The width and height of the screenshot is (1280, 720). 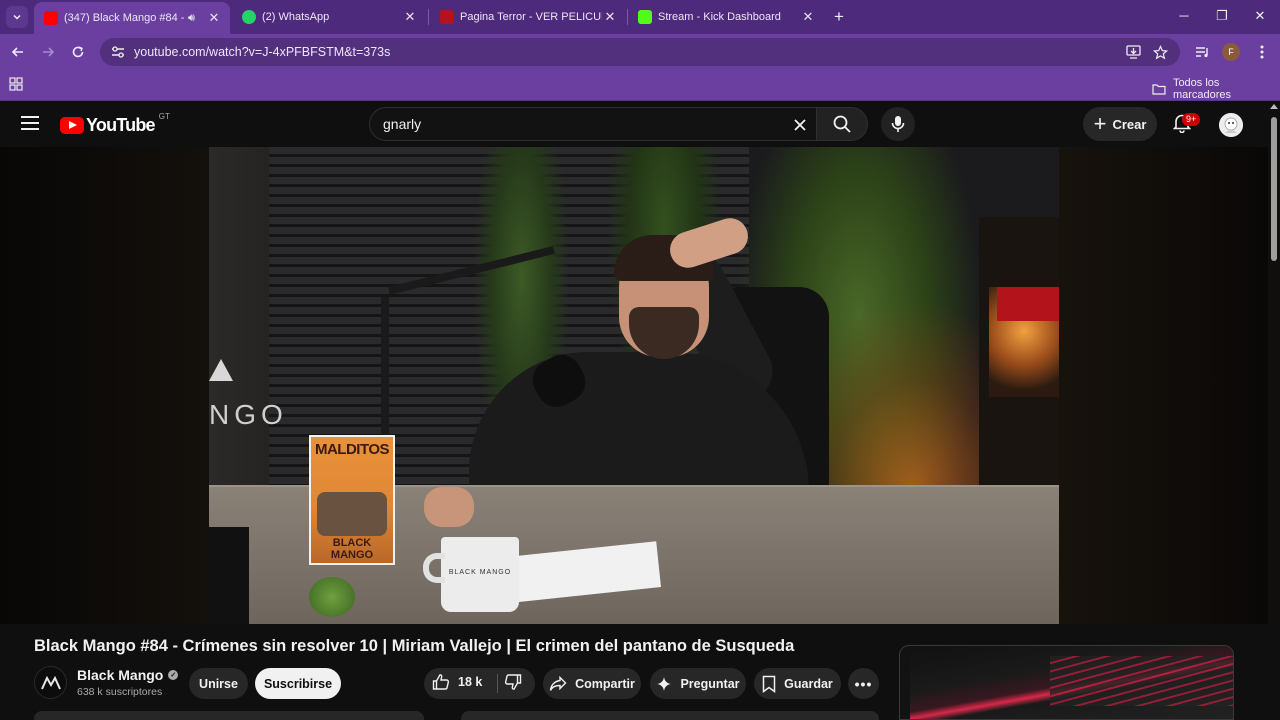 I want to click on save-button: Guardar, so click(x=797, y=683).